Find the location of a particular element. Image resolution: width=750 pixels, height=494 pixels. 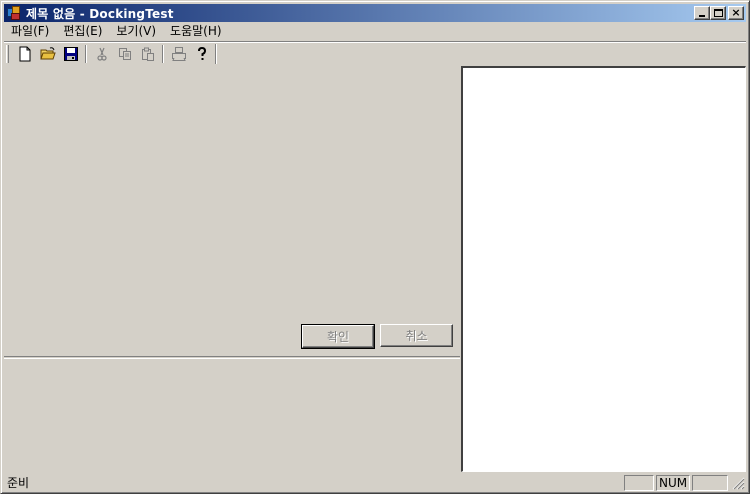

toolbar-end-divider is located at coordinates (216, 54).